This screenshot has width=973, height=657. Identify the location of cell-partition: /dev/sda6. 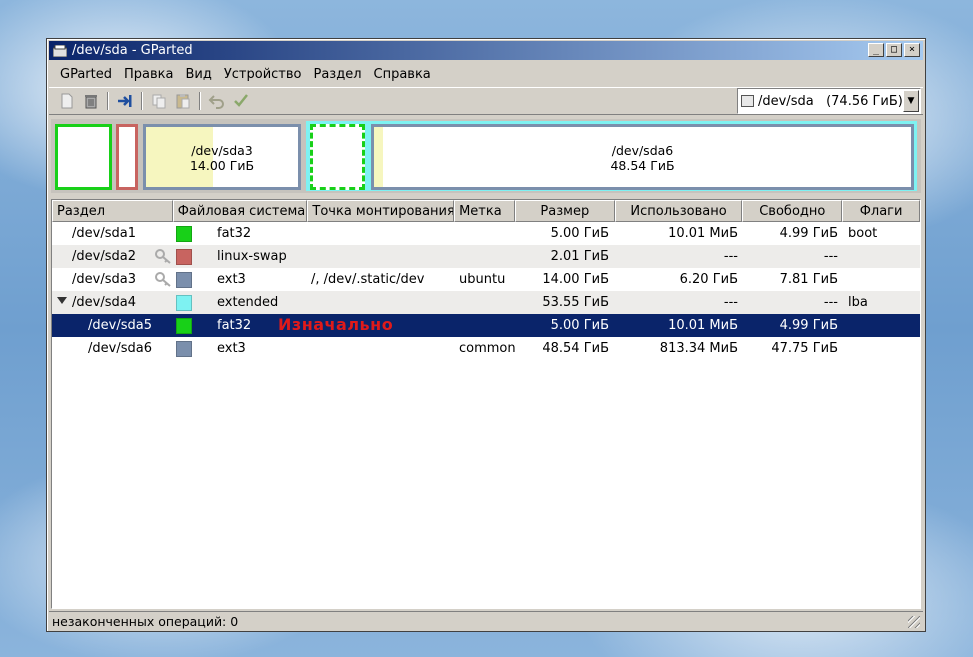
(120, 348).